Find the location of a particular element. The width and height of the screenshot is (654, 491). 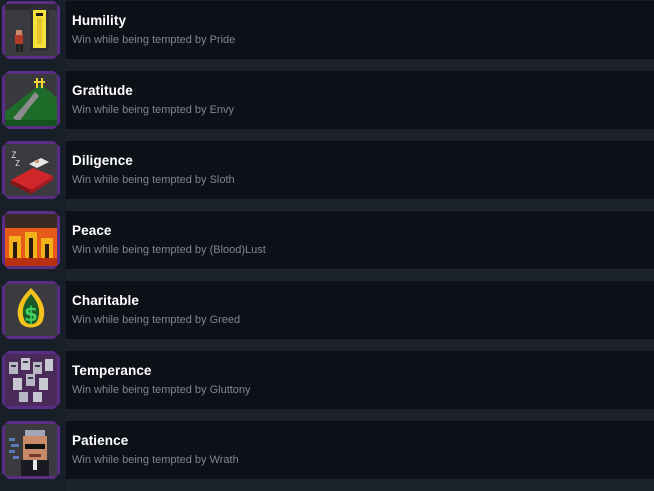

achievement-description: Win while being tempted by Greed is located at coordinates (156, 320).